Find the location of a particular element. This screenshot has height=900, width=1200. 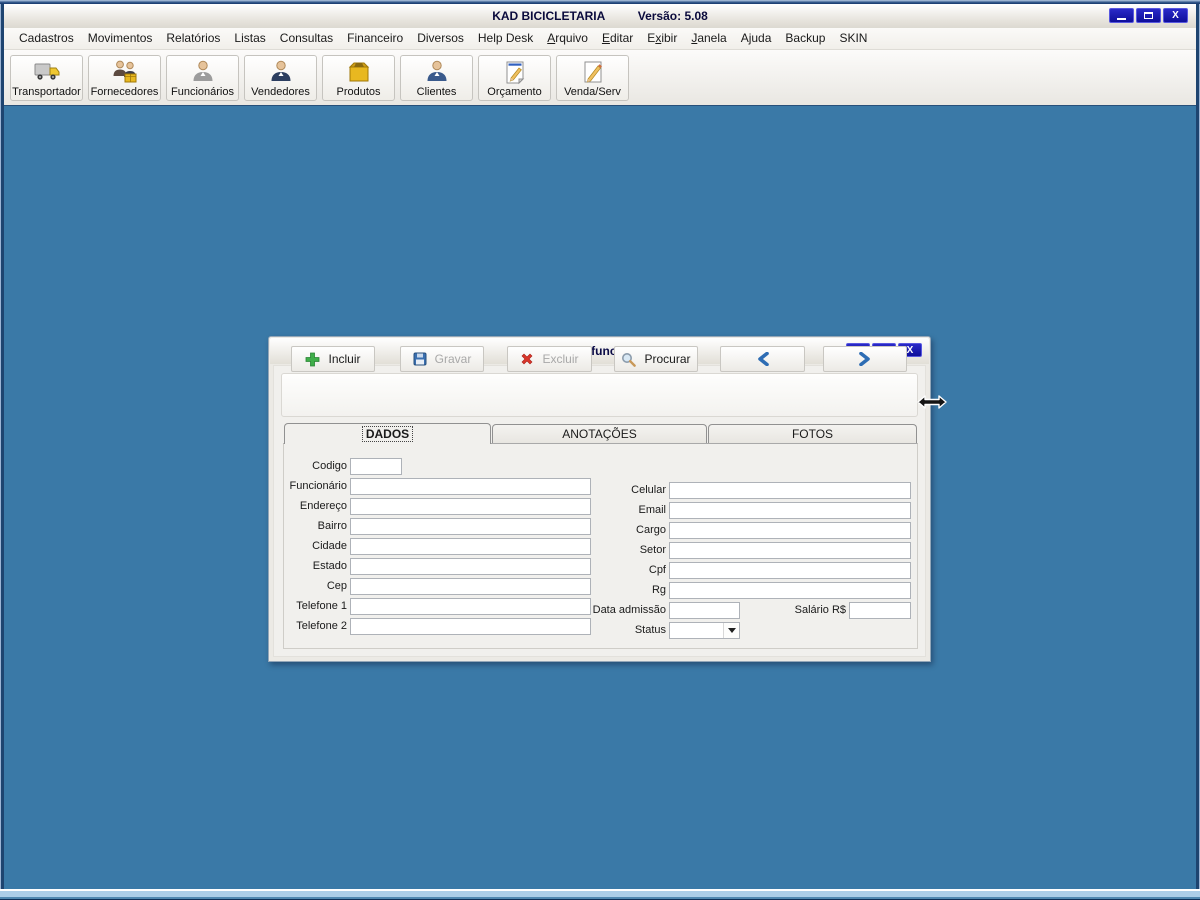

codigo-label: Codigo is located at coordinates (329, 466).